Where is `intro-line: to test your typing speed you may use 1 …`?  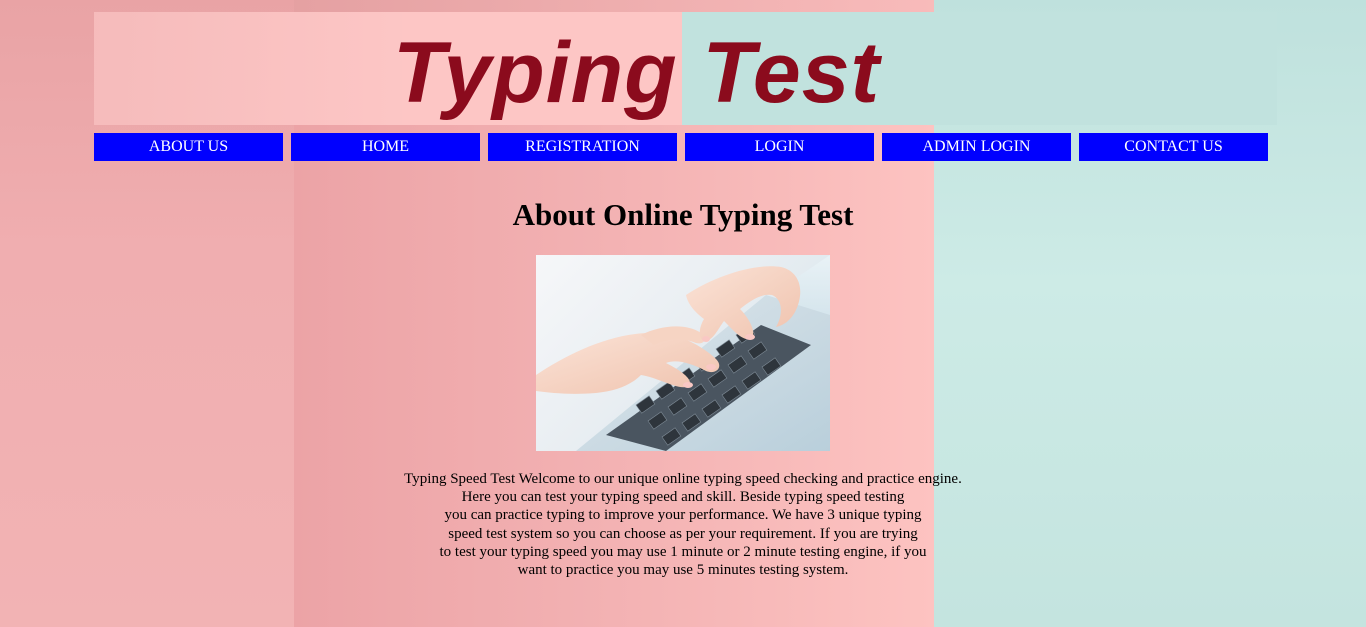 intro-line: to test your typing speed you may use 1 … is located at coordinates (683, 551).